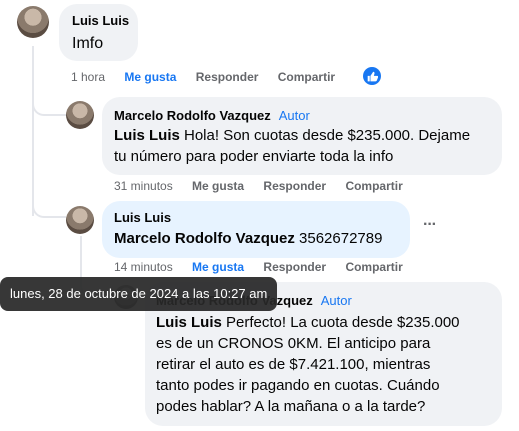 Image resolution: width=519 pixels, height=431 pixels. Describe the element at coordinates (88, 77) in the screenshot. I see `comment-timestamp: 1 hora` at that location.